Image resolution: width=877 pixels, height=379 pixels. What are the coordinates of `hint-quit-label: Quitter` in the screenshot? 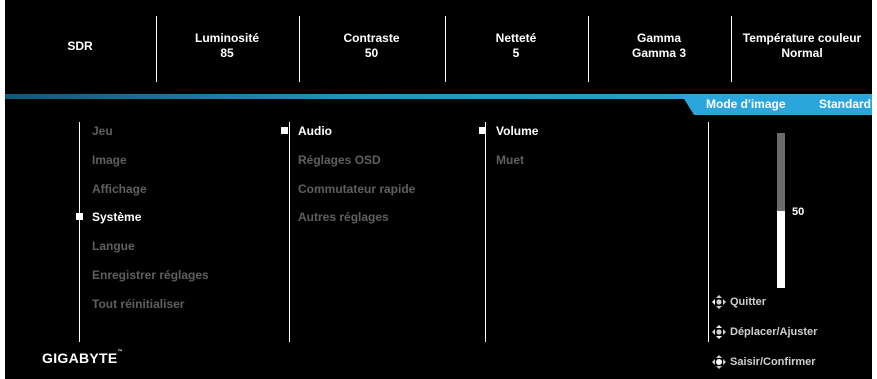 It's located at (748, 302).